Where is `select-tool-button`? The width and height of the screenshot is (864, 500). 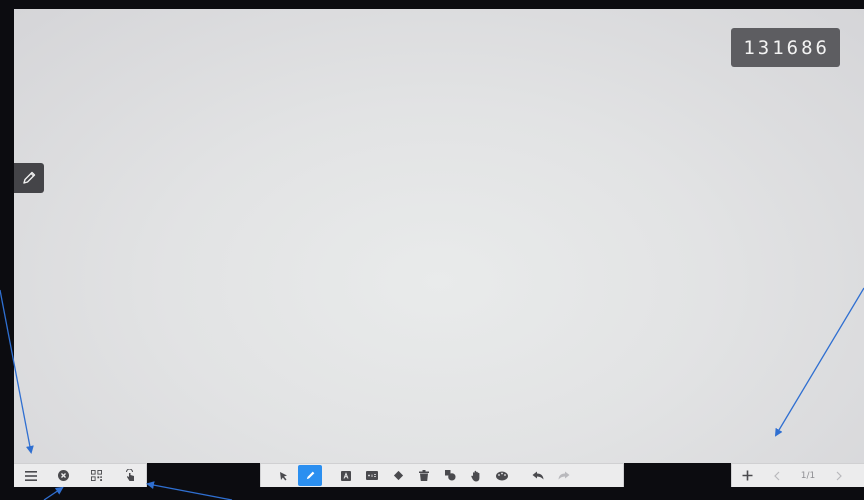 select-tool-button is located at coordinates (284, 475).